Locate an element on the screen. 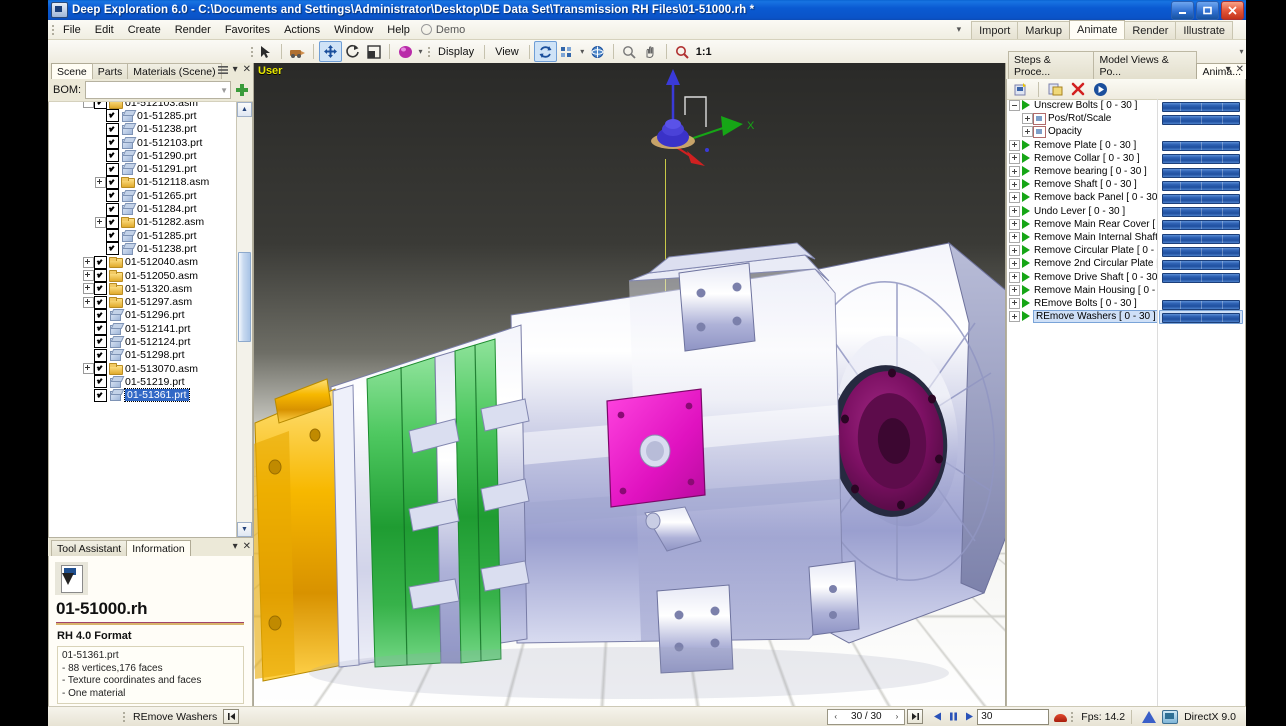  tree-item: 01-51297.asm is located at coordinates (143, 302).